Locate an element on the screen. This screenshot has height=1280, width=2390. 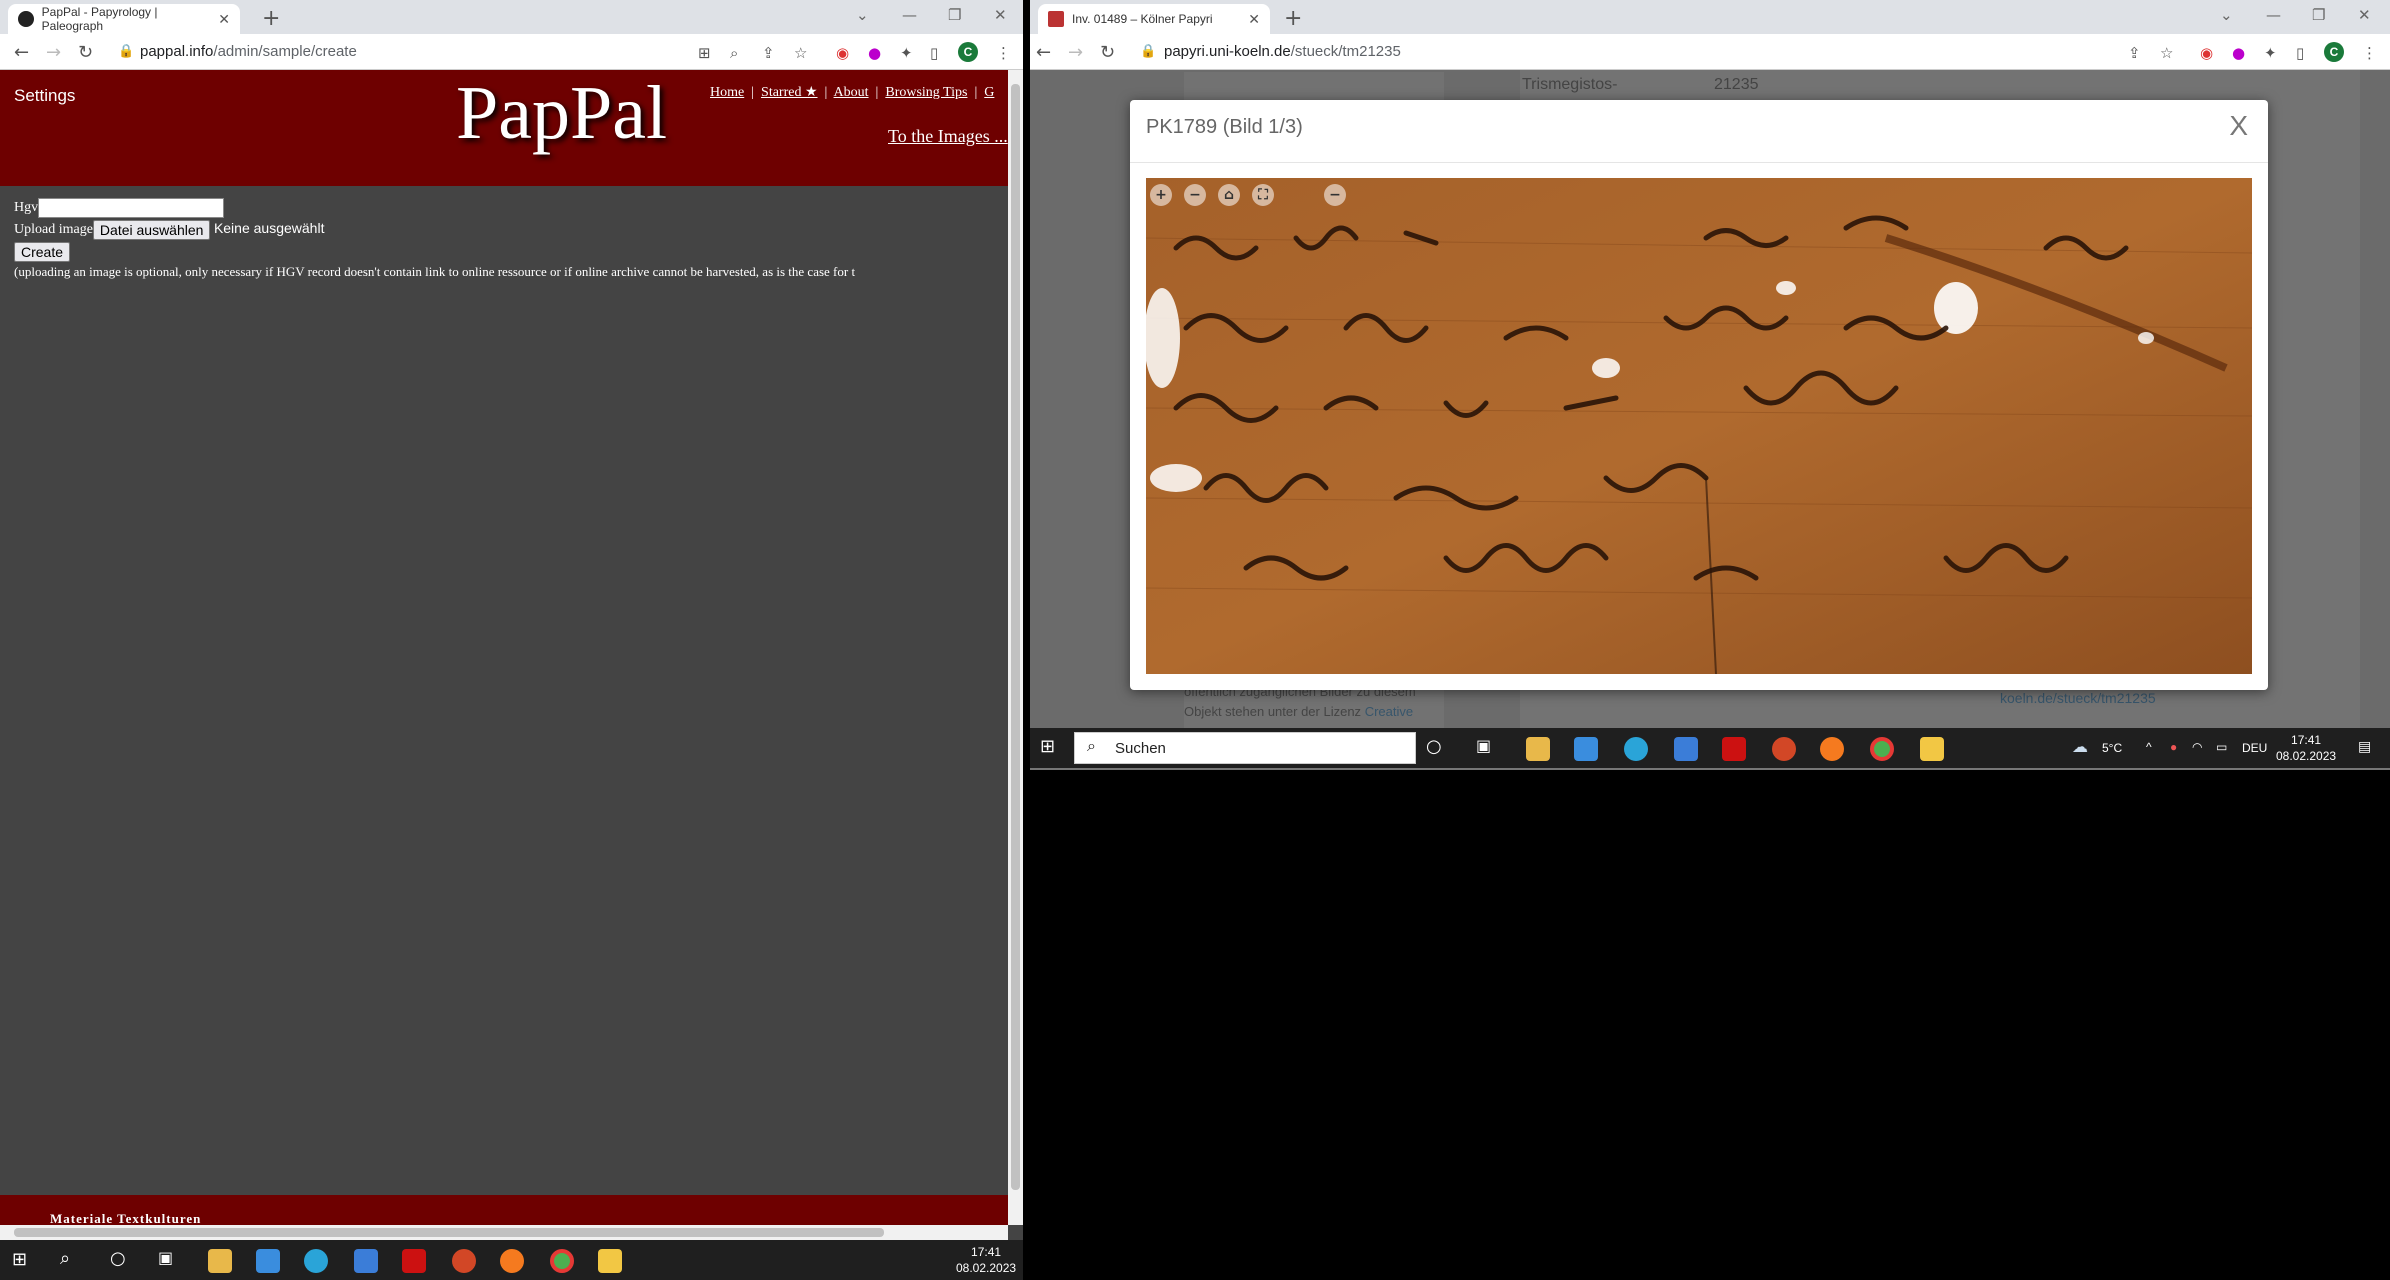
rotate-icon: − is located at coordinates (1335, 195).